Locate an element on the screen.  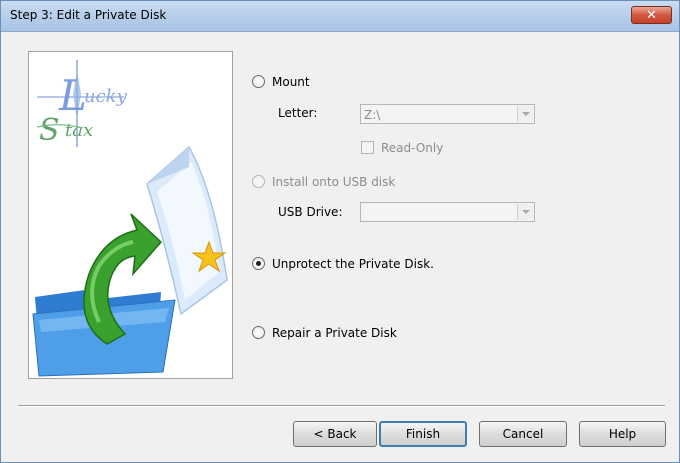
install-usb-radio is located at coordinates (258, 181).